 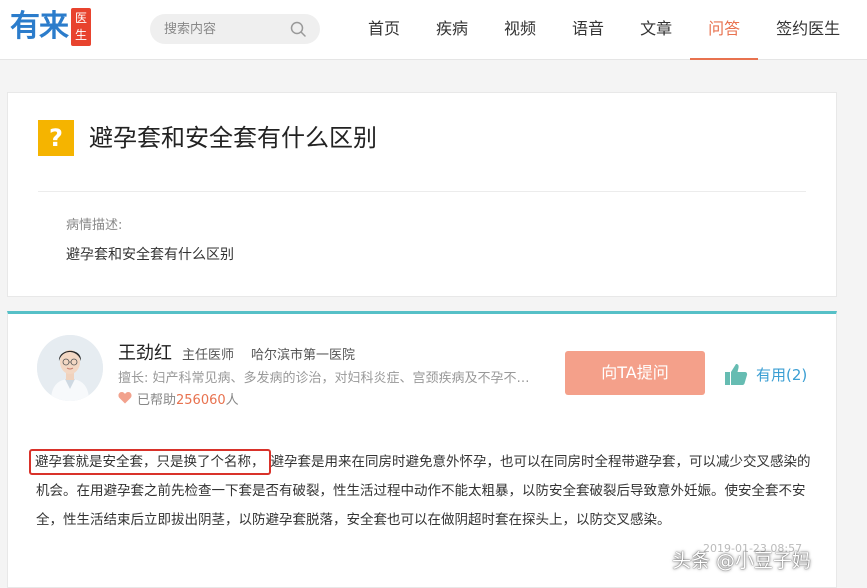 I want to click on doctor-portrait-icon, so click(x=70, y=368).